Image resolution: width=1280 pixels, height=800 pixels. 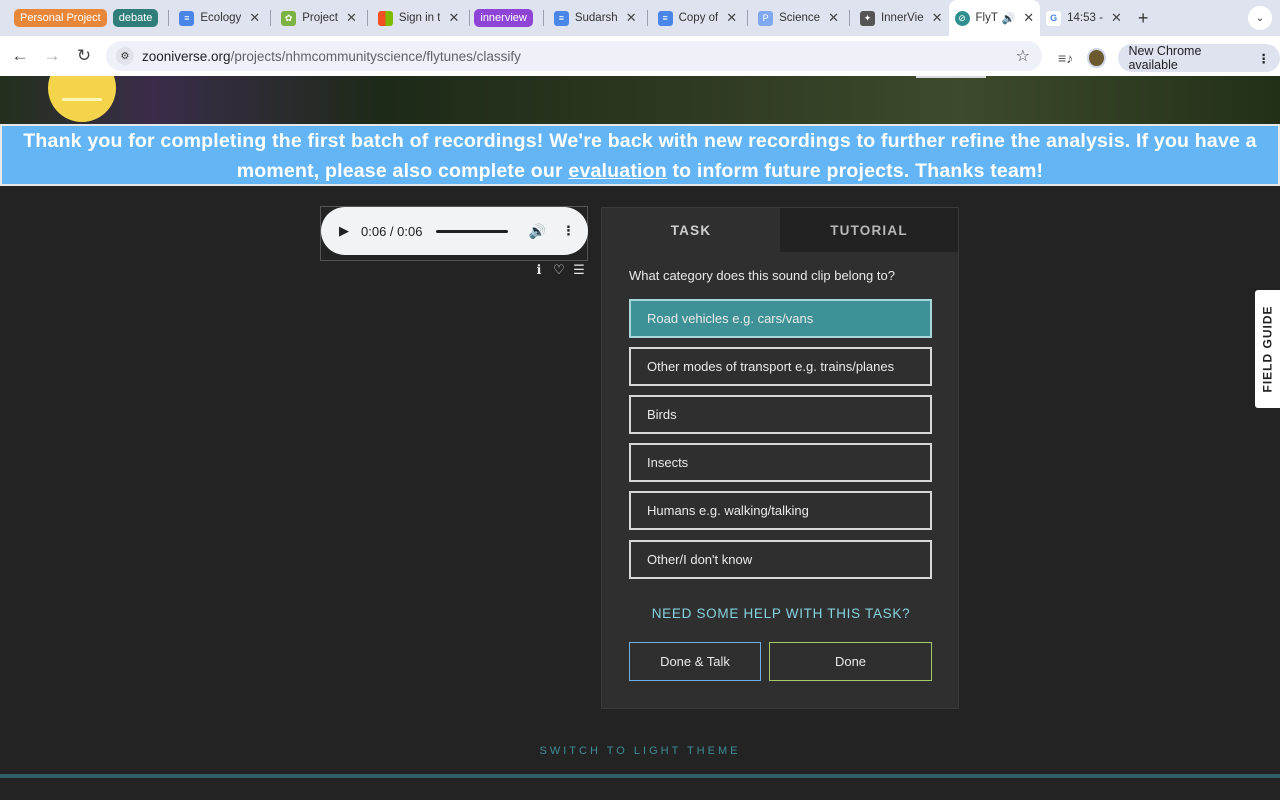 I want to click on tab-group-personal-project: Personal Project, so click(x=60, y=18).